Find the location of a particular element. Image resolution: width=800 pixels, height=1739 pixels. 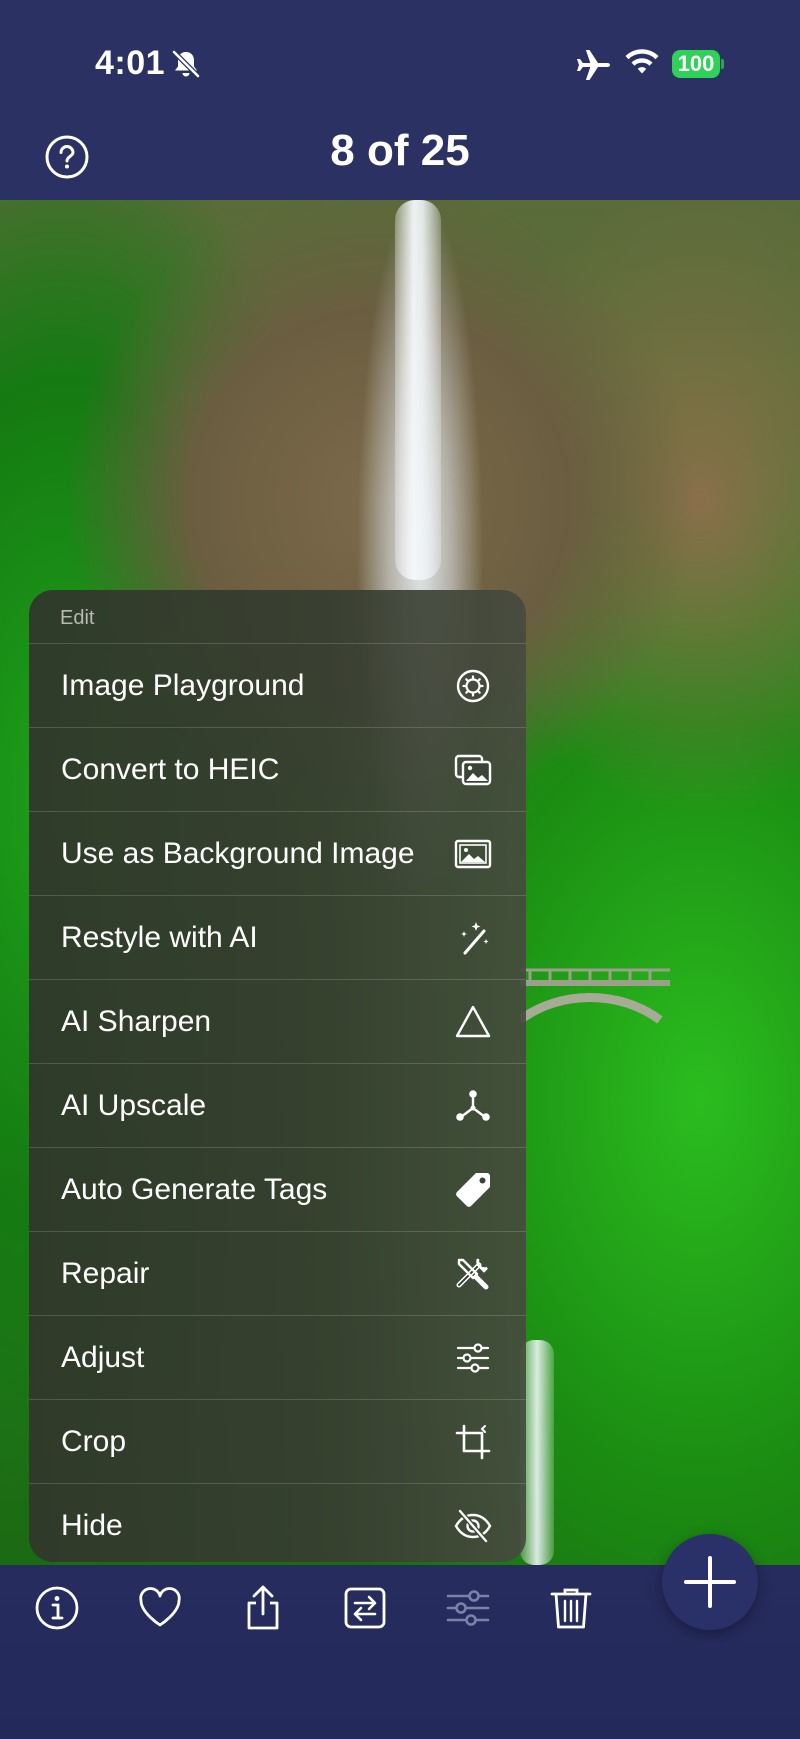

menu-item-label: Repair is located at coordinates (105, 1273).